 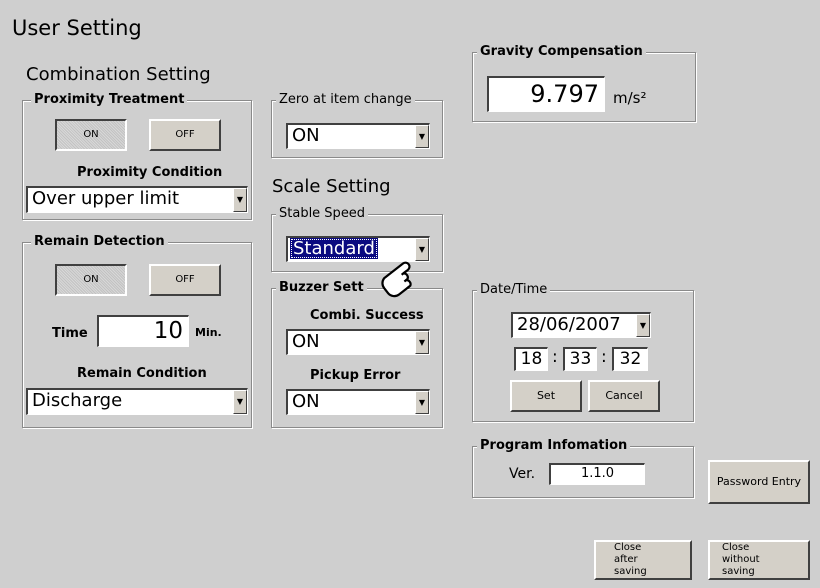 What do you see at coordinates (569, 324) in the screenshot?
I see `date-value: 28/06/2007` at bounding box center [569, 324].